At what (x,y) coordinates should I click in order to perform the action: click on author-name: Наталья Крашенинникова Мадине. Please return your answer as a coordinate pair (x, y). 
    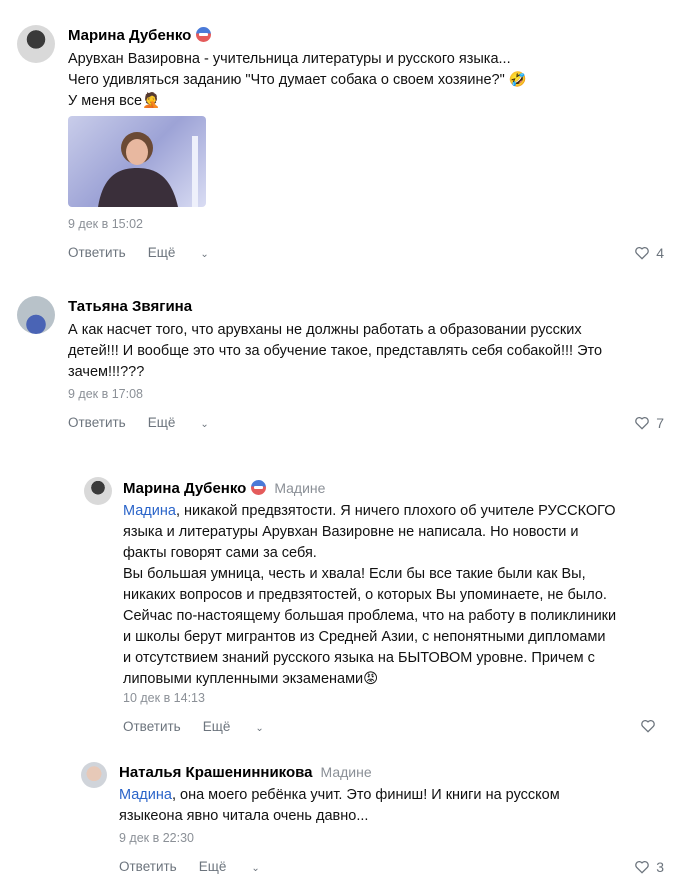
    Looking at the image, I should click on (245, 772).